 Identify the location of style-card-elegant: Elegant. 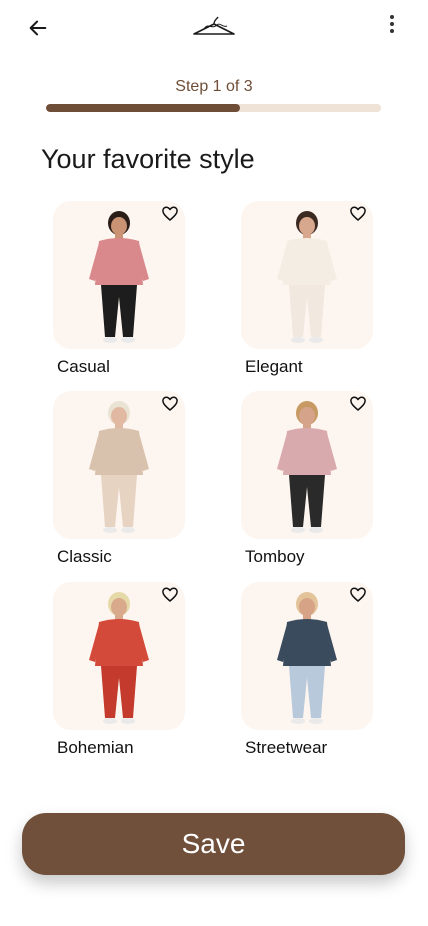
(321, 288).